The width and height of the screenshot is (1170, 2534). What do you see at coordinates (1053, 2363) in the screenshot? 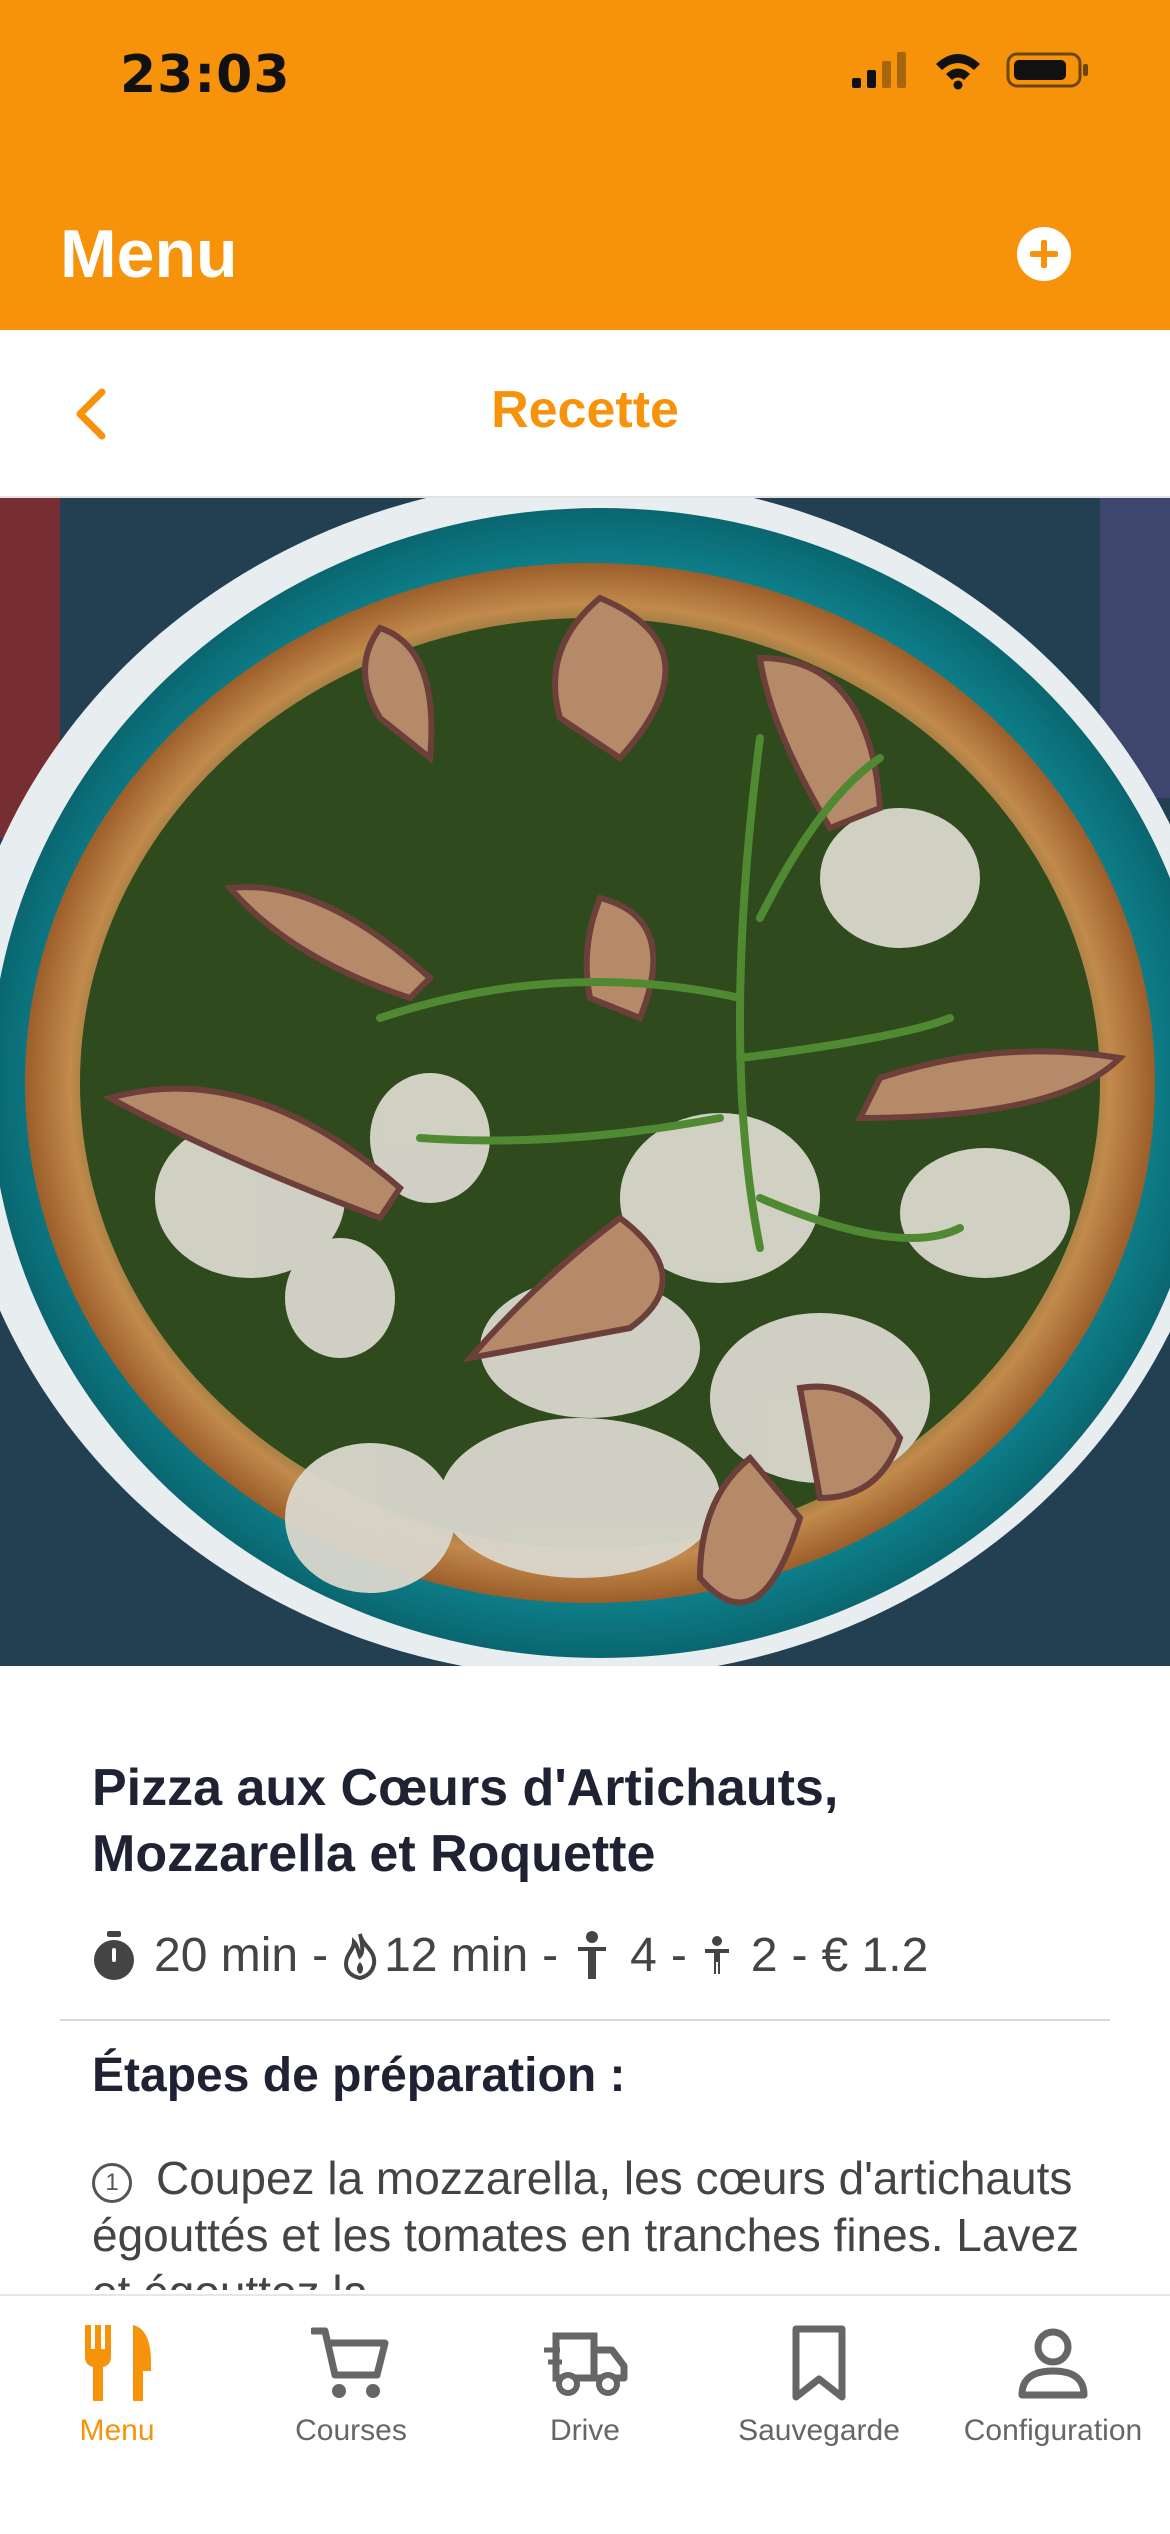
I see `user-icon` at bounding box center [1053, 2363].